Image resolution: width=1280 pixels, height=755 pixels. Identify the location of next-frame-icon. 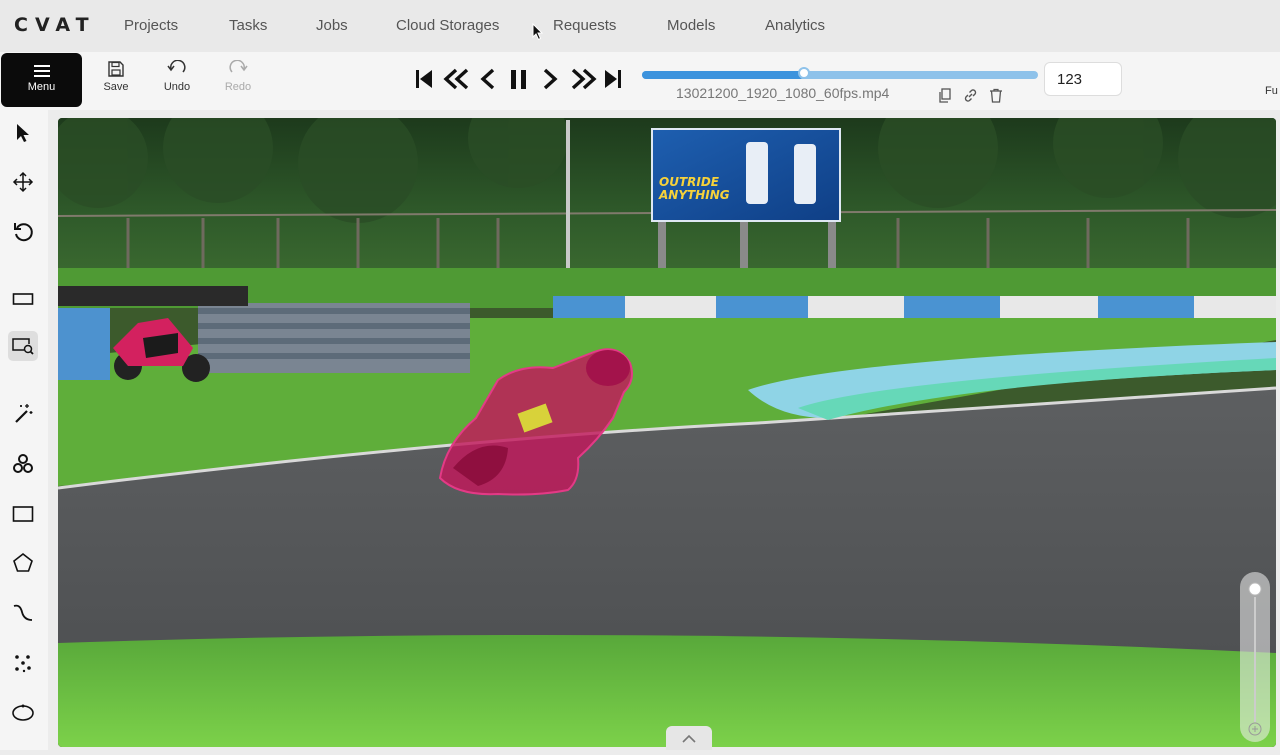
(550, 79).